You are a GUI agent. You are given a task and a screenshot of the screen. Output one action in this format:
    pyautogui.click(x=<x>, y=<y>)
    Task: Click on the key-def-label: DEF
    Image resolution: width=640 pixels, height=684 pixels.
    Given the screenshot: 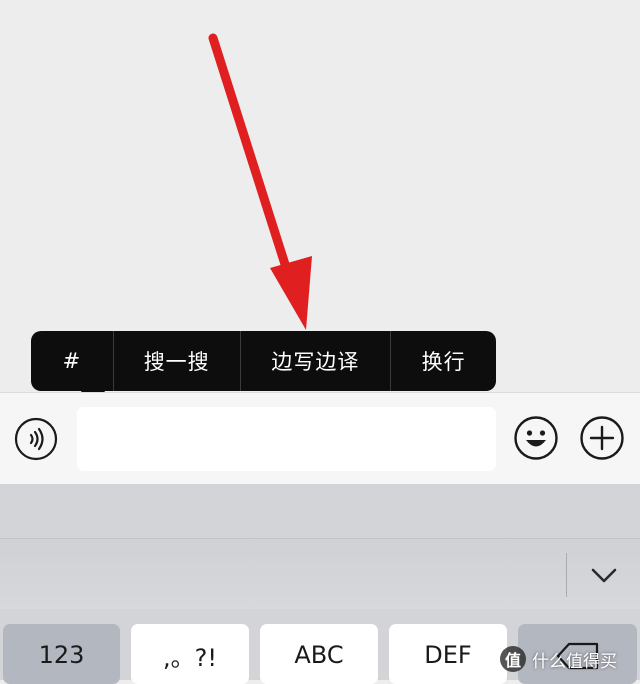 What is the action you would take?
    pyautogui.click(x=448, y=655)
    